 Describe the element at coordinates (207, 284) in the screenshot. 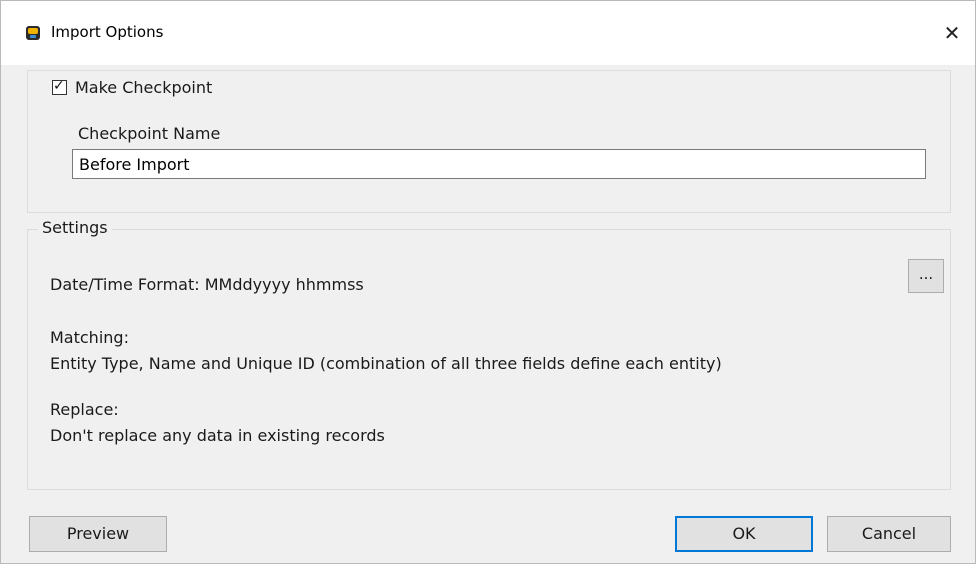

I see `date-time-format-text: Date/Time Format: MMddyyyy hhmmss` at that location.